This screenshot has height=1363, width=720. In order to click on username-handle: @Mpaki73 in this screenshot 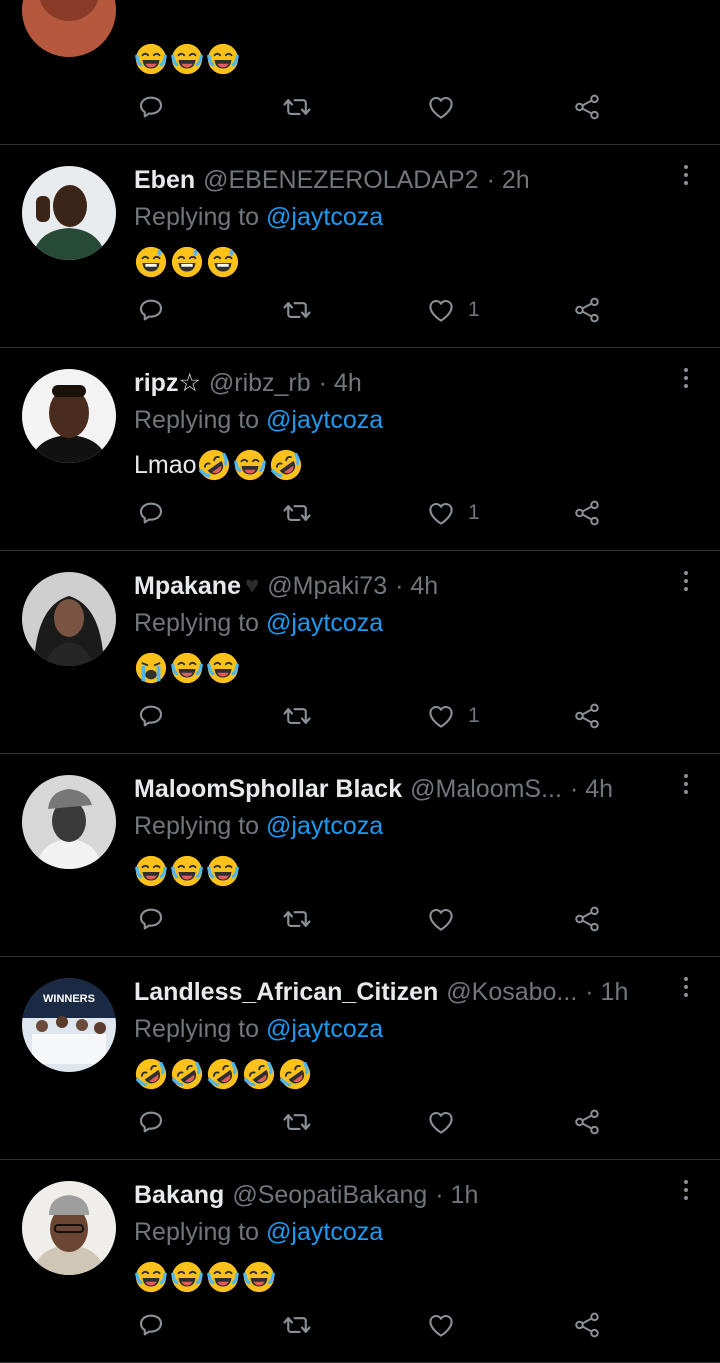, I will do `click(327, 586)`.